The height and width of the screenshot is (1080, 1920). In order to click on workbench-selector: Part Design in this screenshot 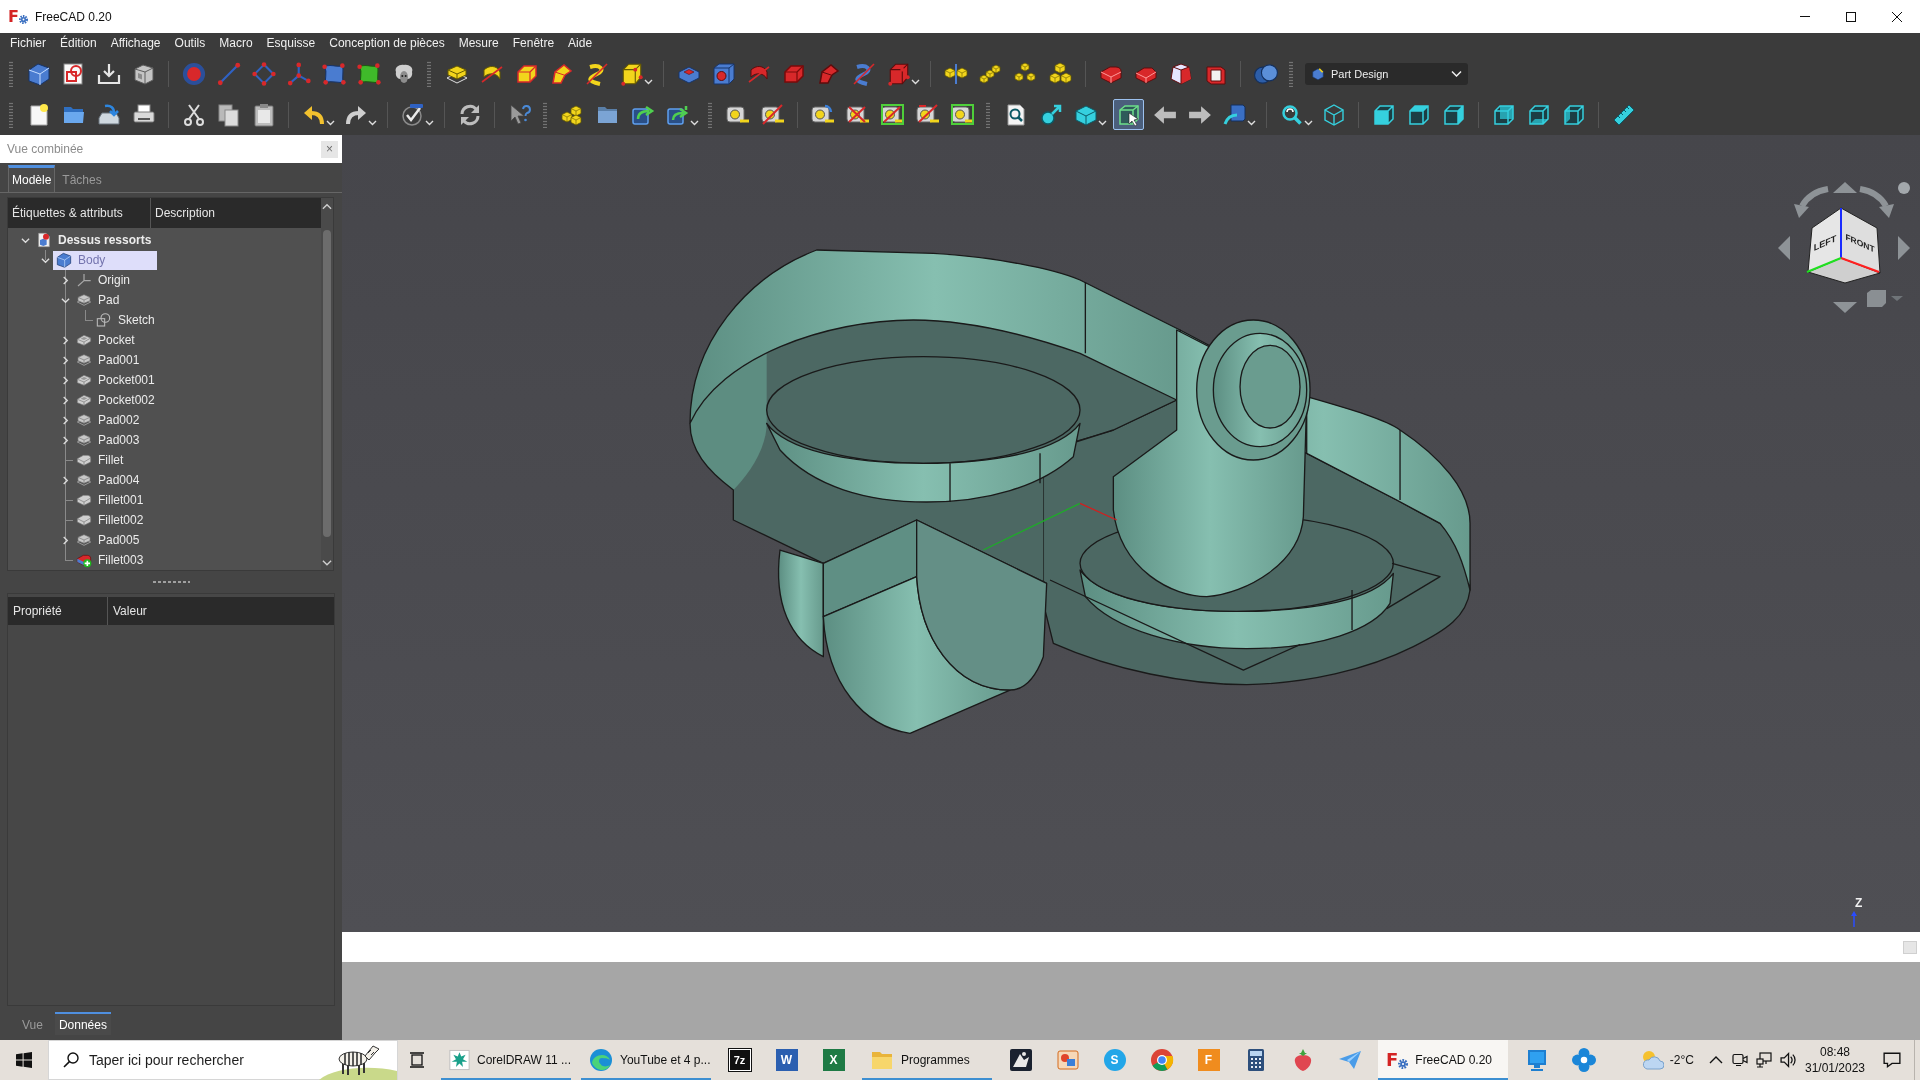, I will do `click(1386, 73)`.